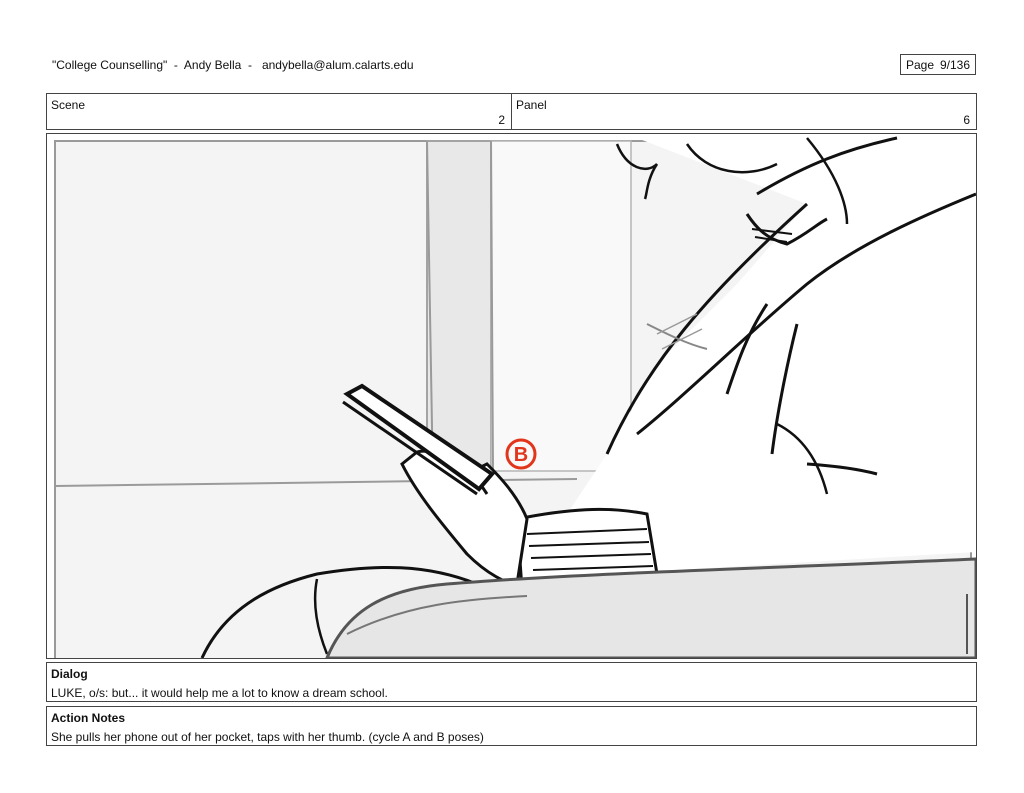  Describe the element at coordinates (919, 64) in the screenshot. I see `page-label: Page` at that location.